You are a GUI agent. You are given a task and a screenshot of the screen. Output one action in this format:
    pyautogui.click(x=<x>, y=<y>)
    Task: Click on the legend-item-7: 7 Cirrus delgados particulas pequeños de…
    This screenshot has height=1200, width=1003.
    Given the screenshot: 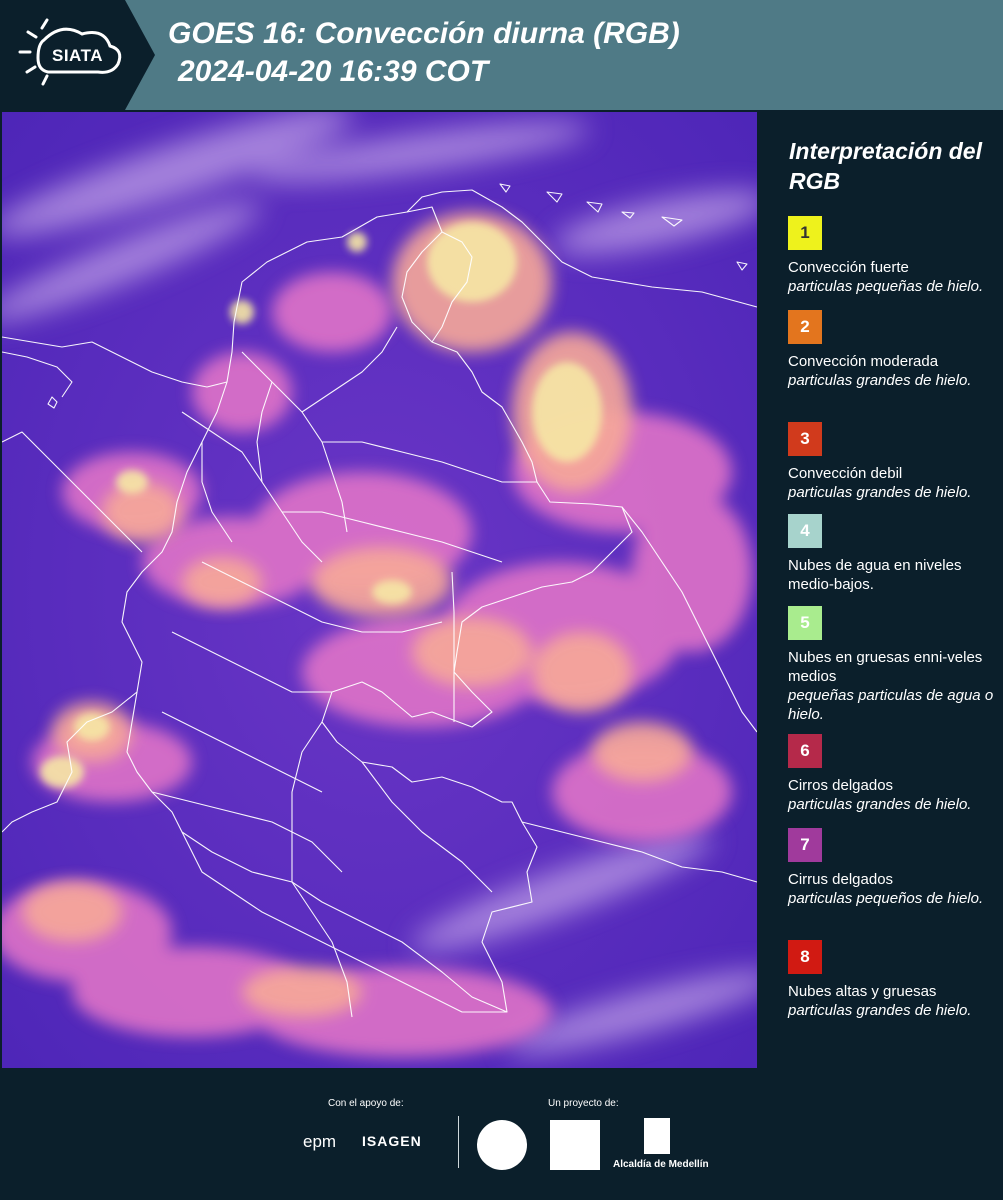 What is the action you would take?
    pyautogui.click(x=893, y=868)
    